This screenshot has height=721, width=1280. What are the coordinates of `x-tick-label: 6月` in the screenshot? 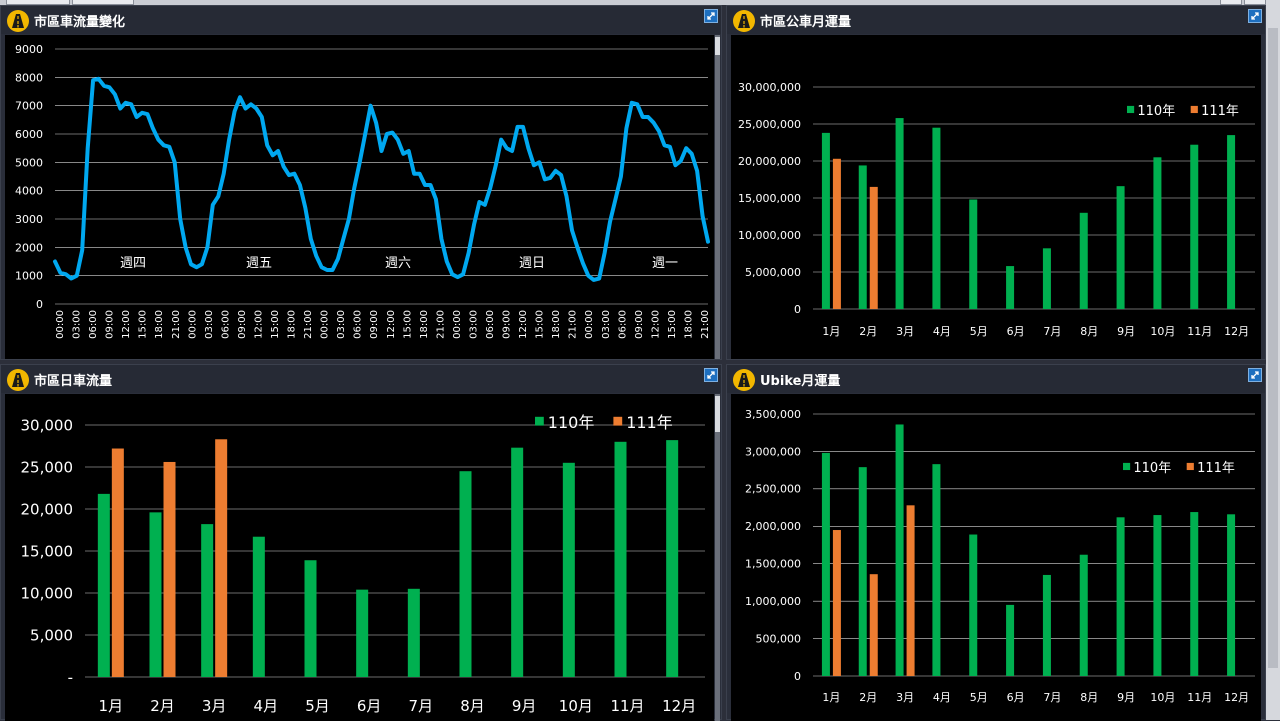 It's located at (1016, 331).